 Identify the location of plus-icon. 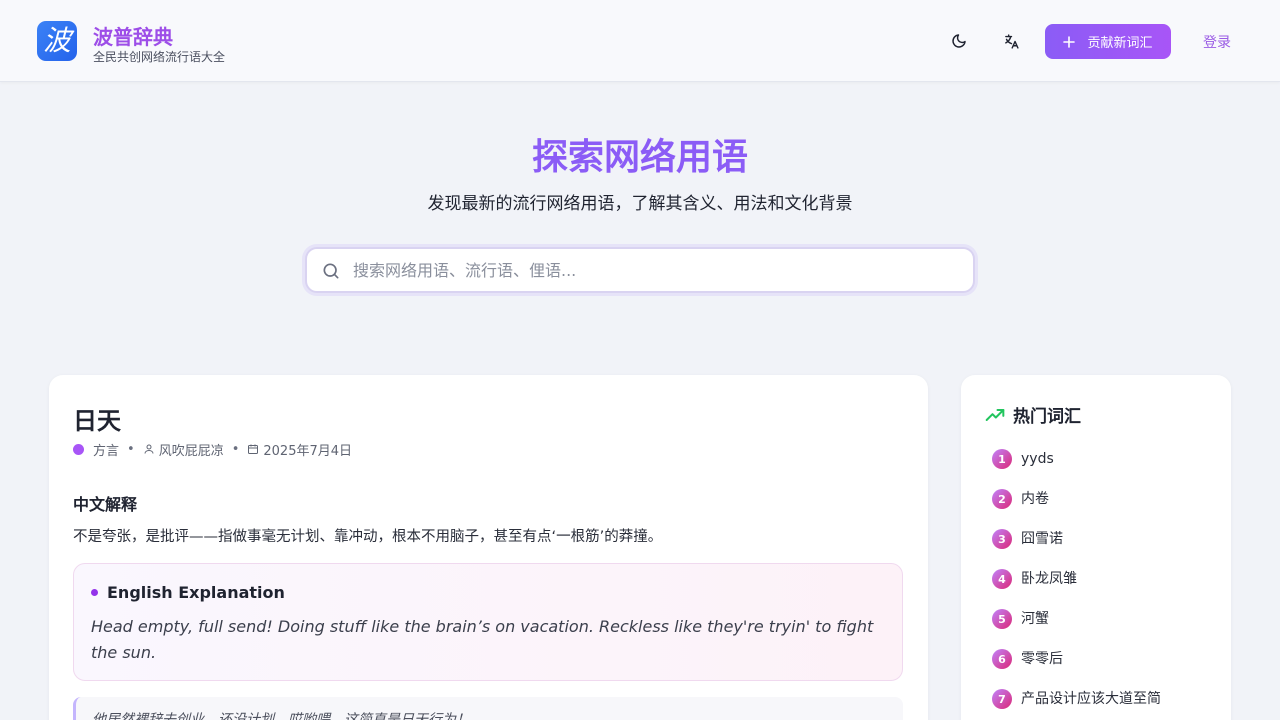
(1069, 41).